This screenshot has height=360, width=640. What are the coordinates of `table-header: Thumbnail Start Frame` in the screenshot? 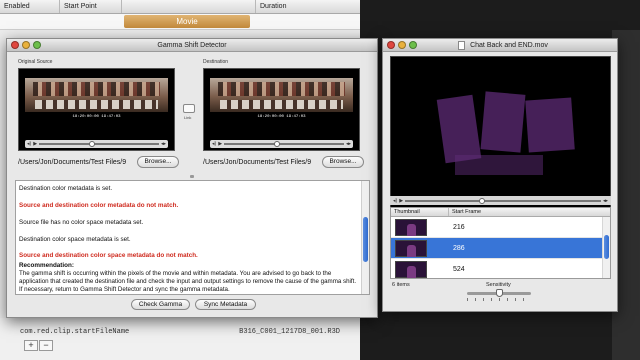 It's located at (500, 212).